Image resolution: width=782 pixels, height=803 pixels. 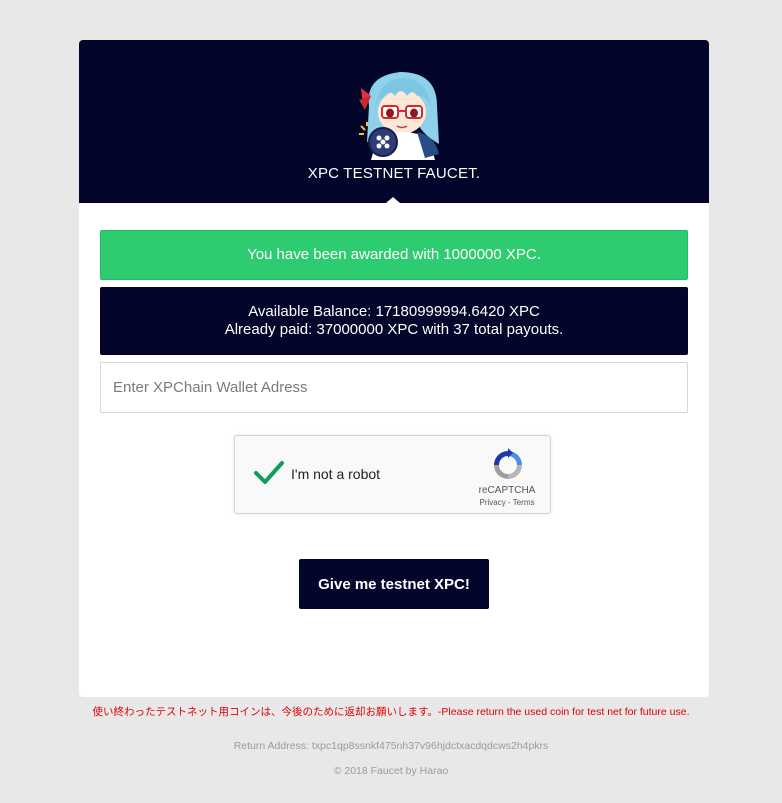 I want to click on copyright: © 2018 Faucet by Harao, so click(x=391, y=771).